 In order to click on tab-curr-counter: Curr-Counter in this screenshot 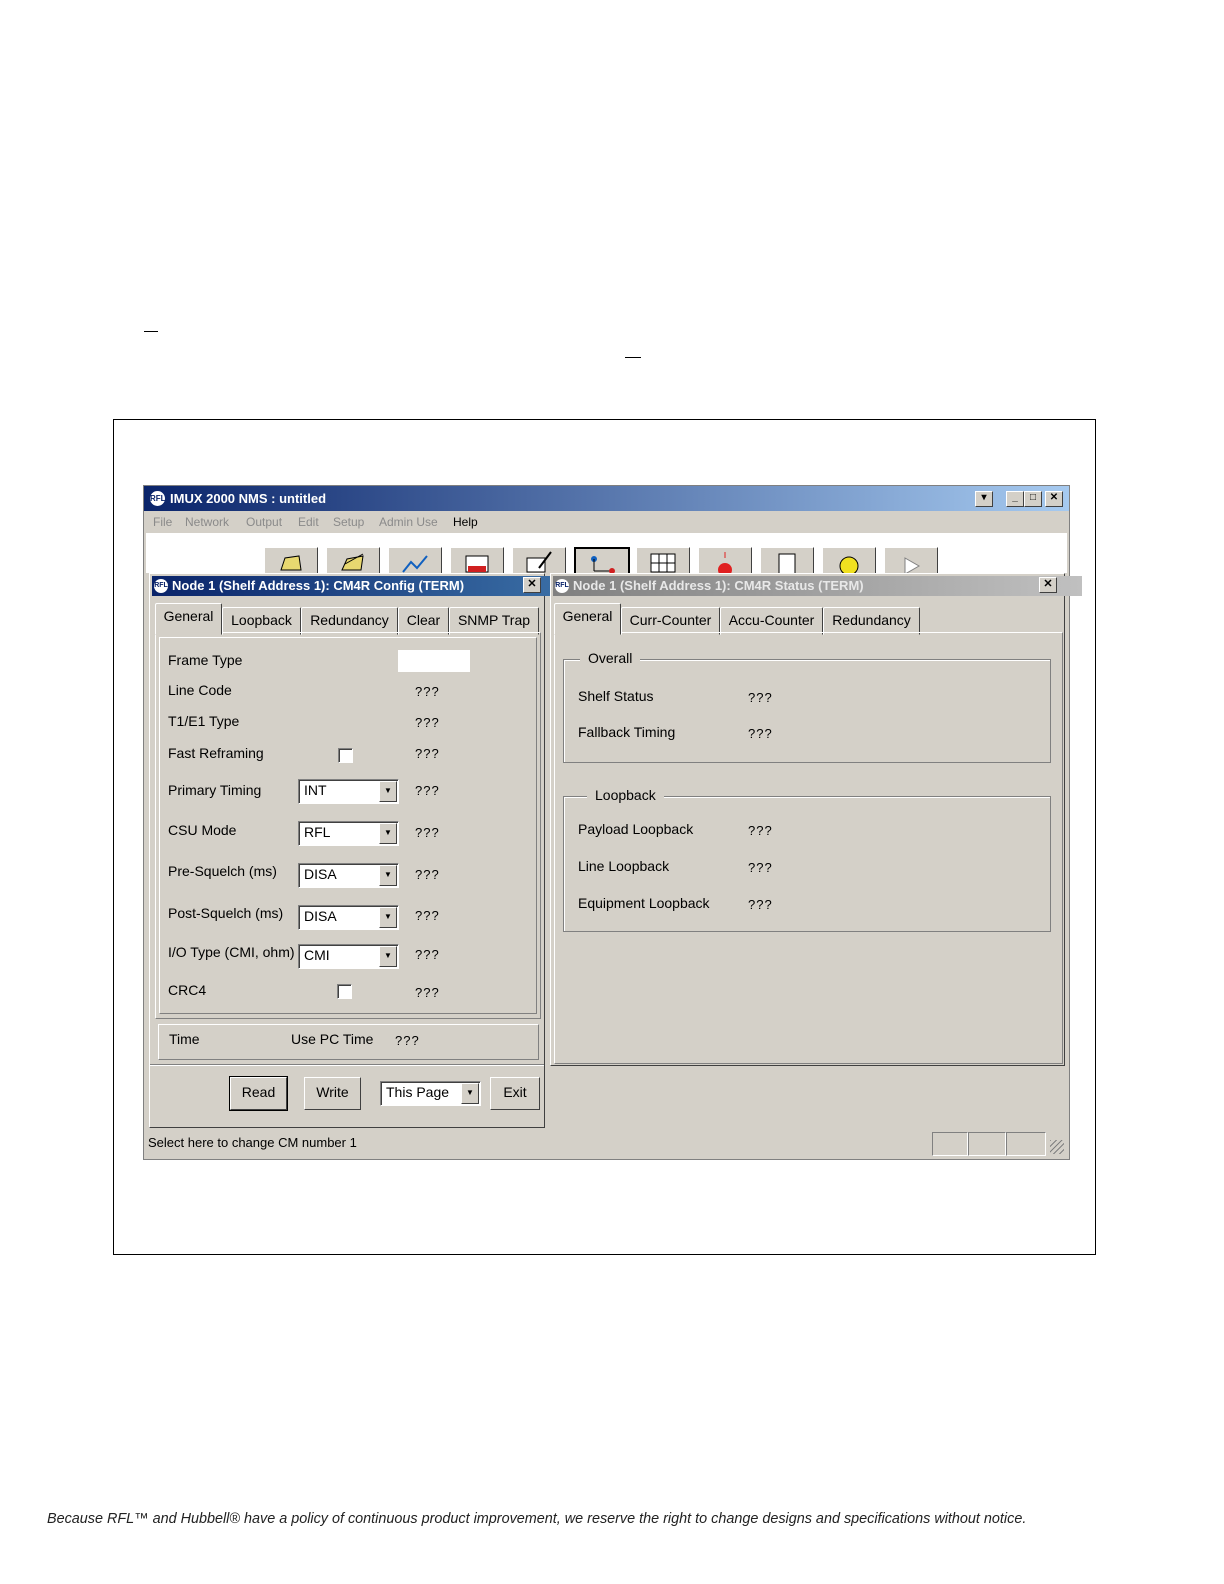, I will do `click(670, 621)`.